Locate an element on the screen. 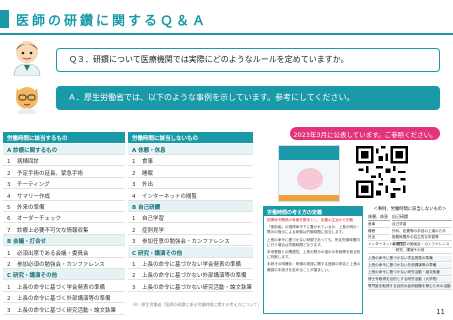 The width and height of the screenshot is (453, 320). examples-subcaption: 研究、講演その他 is located at coordinates (410, 251).